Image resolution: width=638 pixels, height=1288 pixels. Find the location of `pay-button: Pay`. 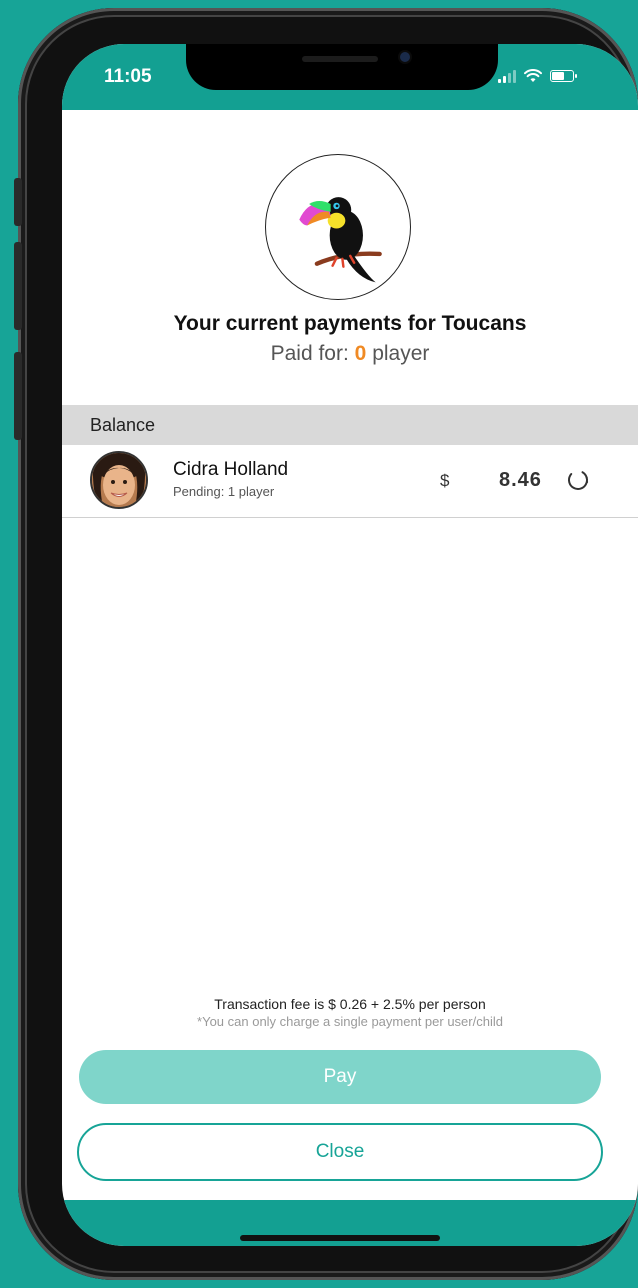

pay-button: Pay is located at coordinates (340, 1077).